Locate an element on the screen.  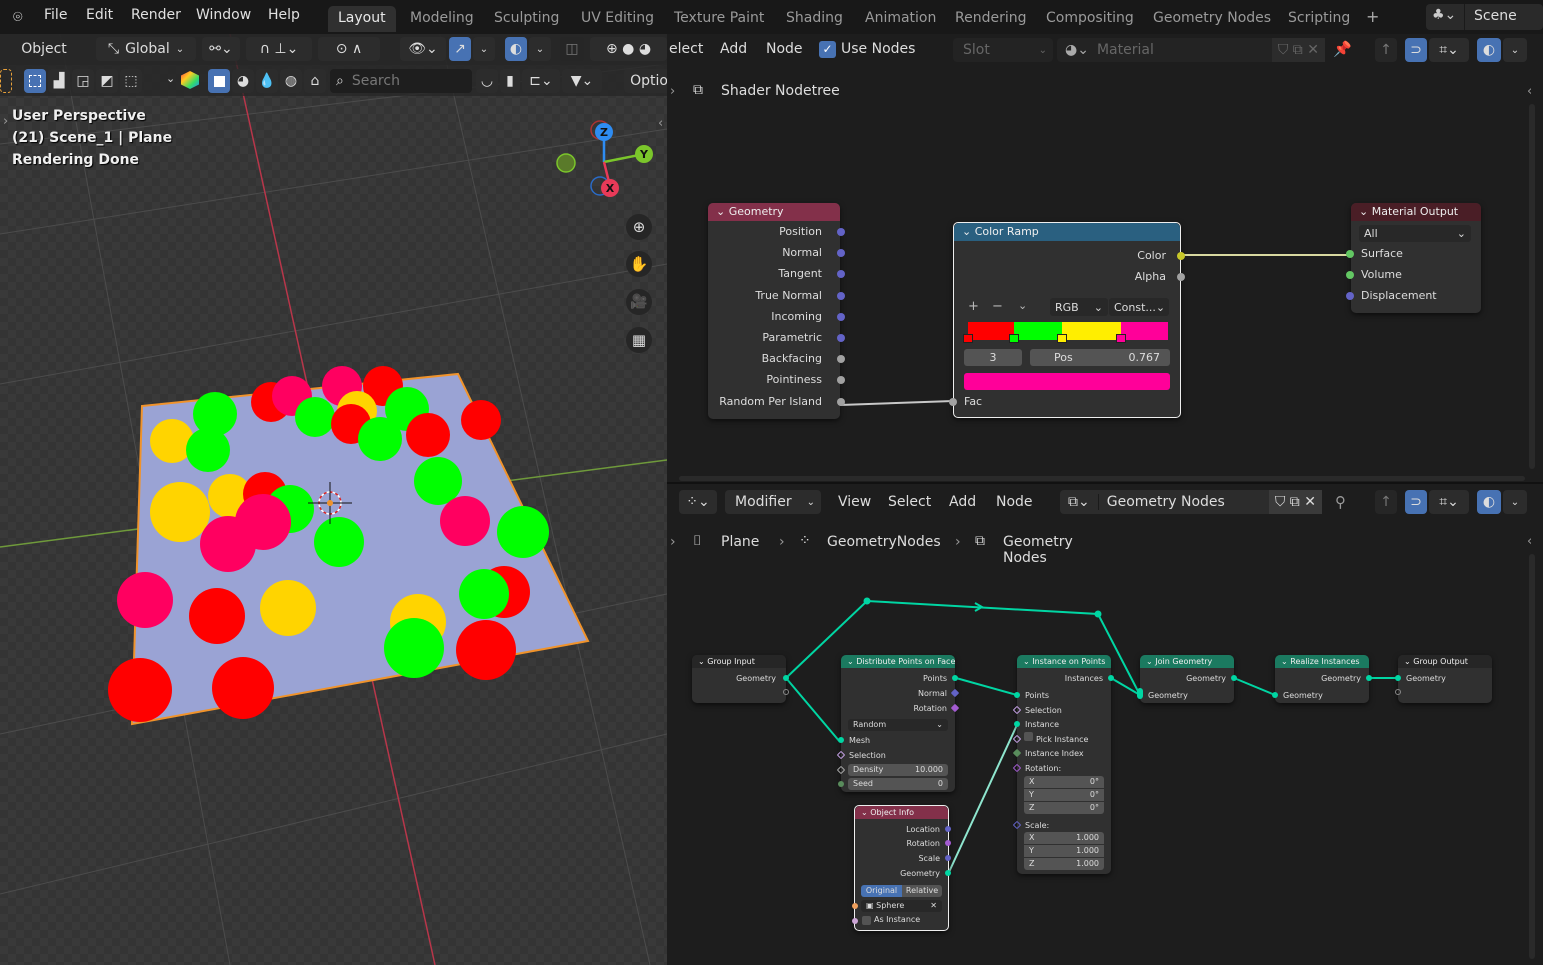
bookmark-toggle: ▮ is located at coordinates (510, 81).